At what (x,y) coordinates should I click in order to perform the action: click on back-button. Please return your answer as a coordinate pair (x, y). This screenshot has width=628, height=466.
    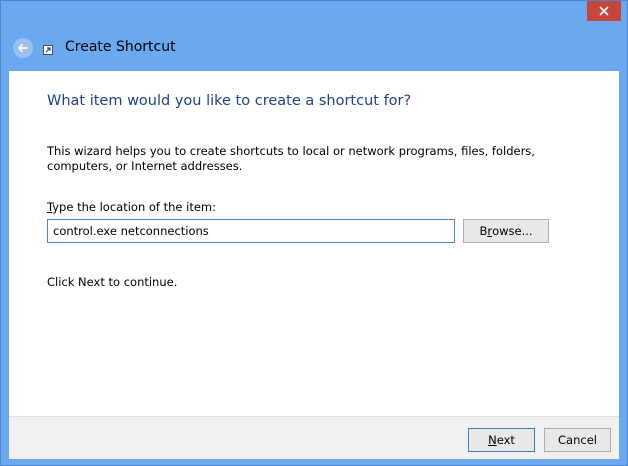
    Looking at the image, I should click on (23, 48).